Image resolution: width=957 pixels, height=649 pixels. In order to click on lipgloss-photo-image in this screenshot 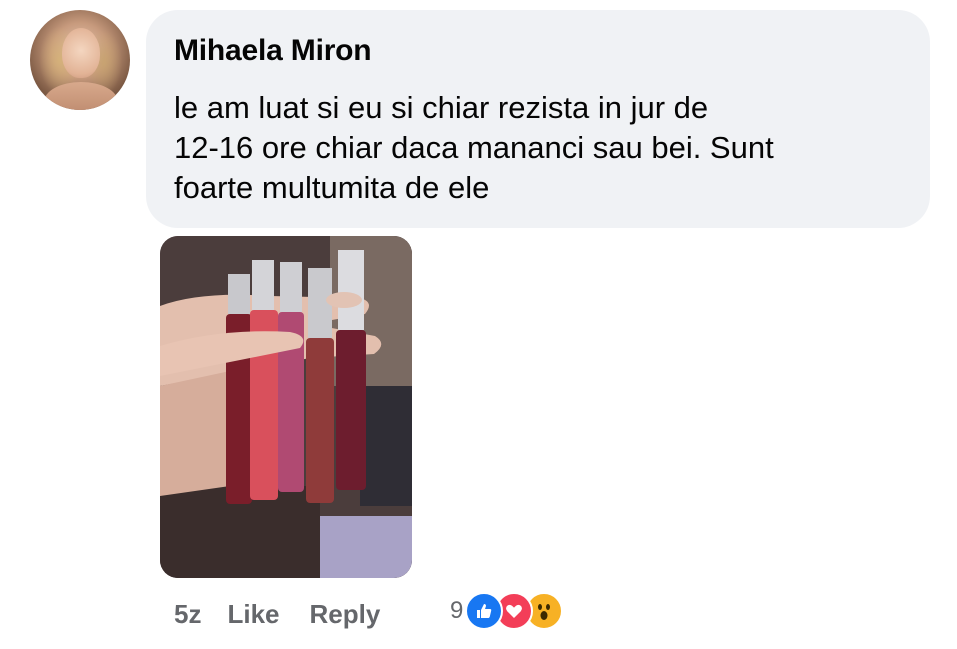, I will do `click(286, 407)`.